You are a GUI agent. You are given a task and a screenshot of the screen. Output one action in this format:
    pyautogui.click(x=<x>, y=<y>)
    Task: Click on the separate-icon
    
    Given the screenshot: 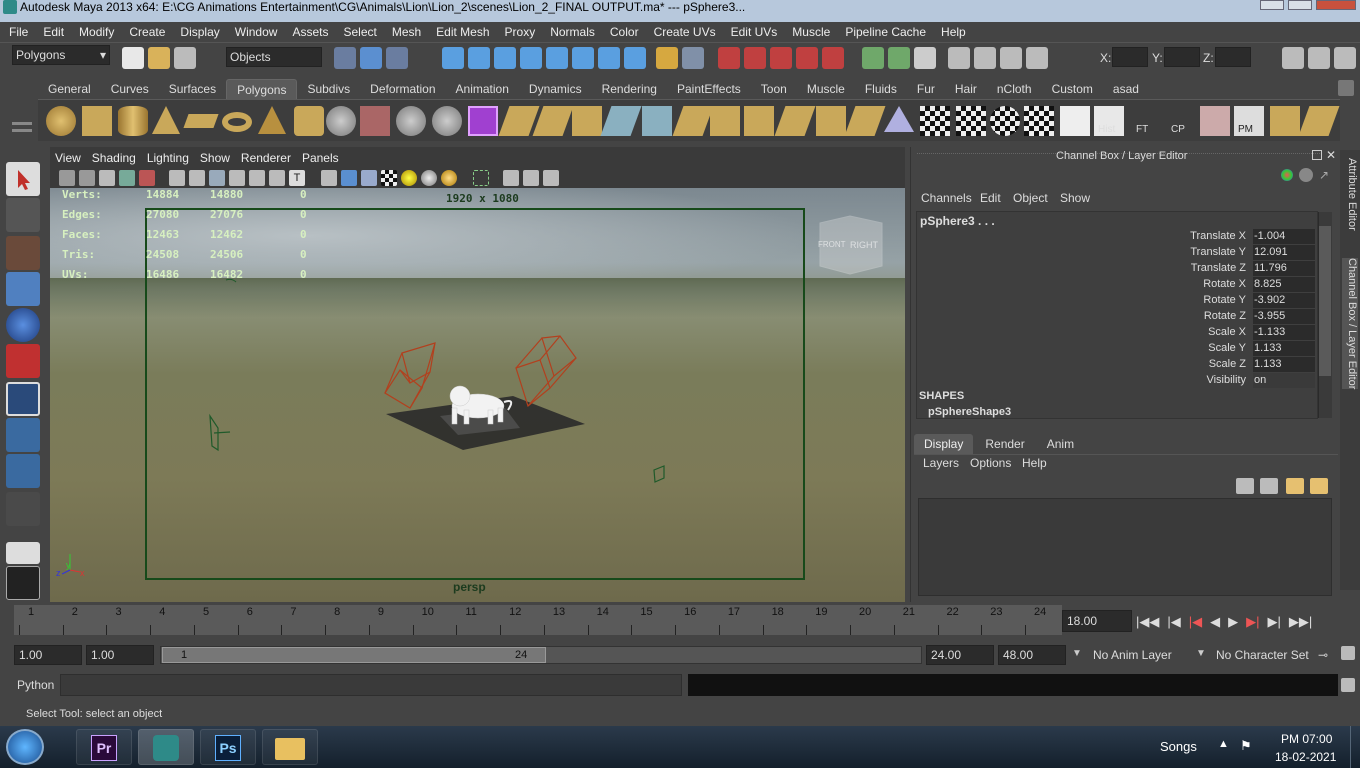 What is the action you would take?
    pyautogui.click(x=411, y=121)
    